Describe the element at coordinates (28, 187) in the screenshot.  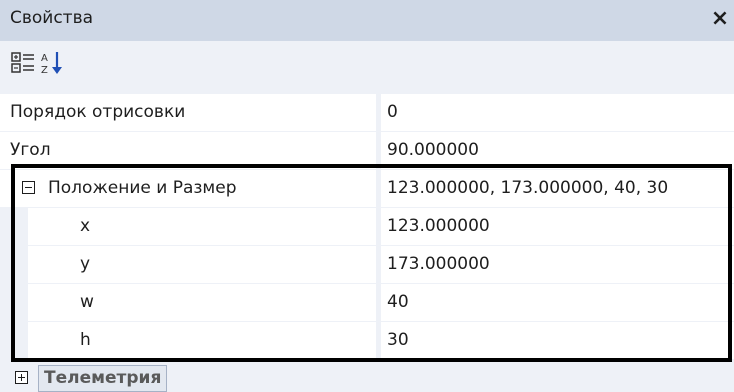
I see `collapse-icon` at that location.